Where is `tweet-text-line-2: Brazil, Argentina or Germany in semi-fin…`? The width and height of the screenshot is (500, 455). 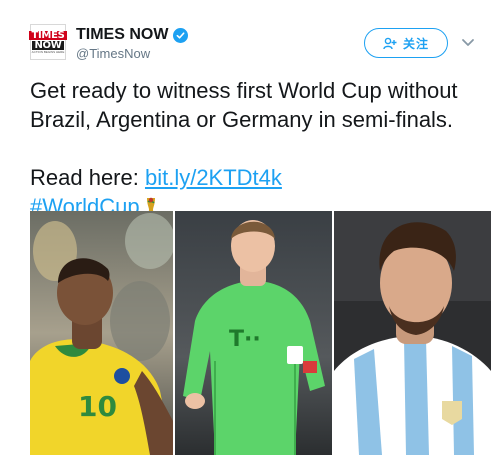 tweet-text-line-2: Brazil, Argentina or Germany in semi-fin… is located at coordinates (242, 119).